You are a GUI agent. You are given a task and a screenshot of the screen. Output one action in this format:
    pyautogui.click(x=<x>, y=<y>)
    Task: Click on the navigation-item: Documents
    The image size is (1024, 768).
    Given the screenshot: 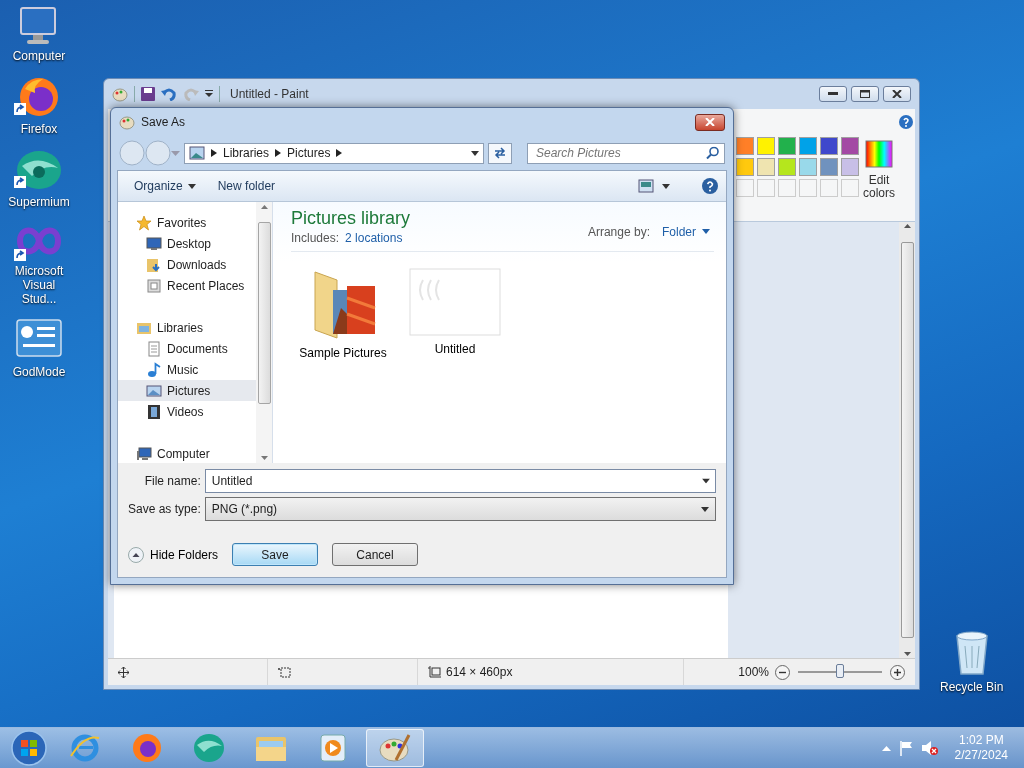 What is the action you would take?
    pyautogui.click(x=187, y=348)
    